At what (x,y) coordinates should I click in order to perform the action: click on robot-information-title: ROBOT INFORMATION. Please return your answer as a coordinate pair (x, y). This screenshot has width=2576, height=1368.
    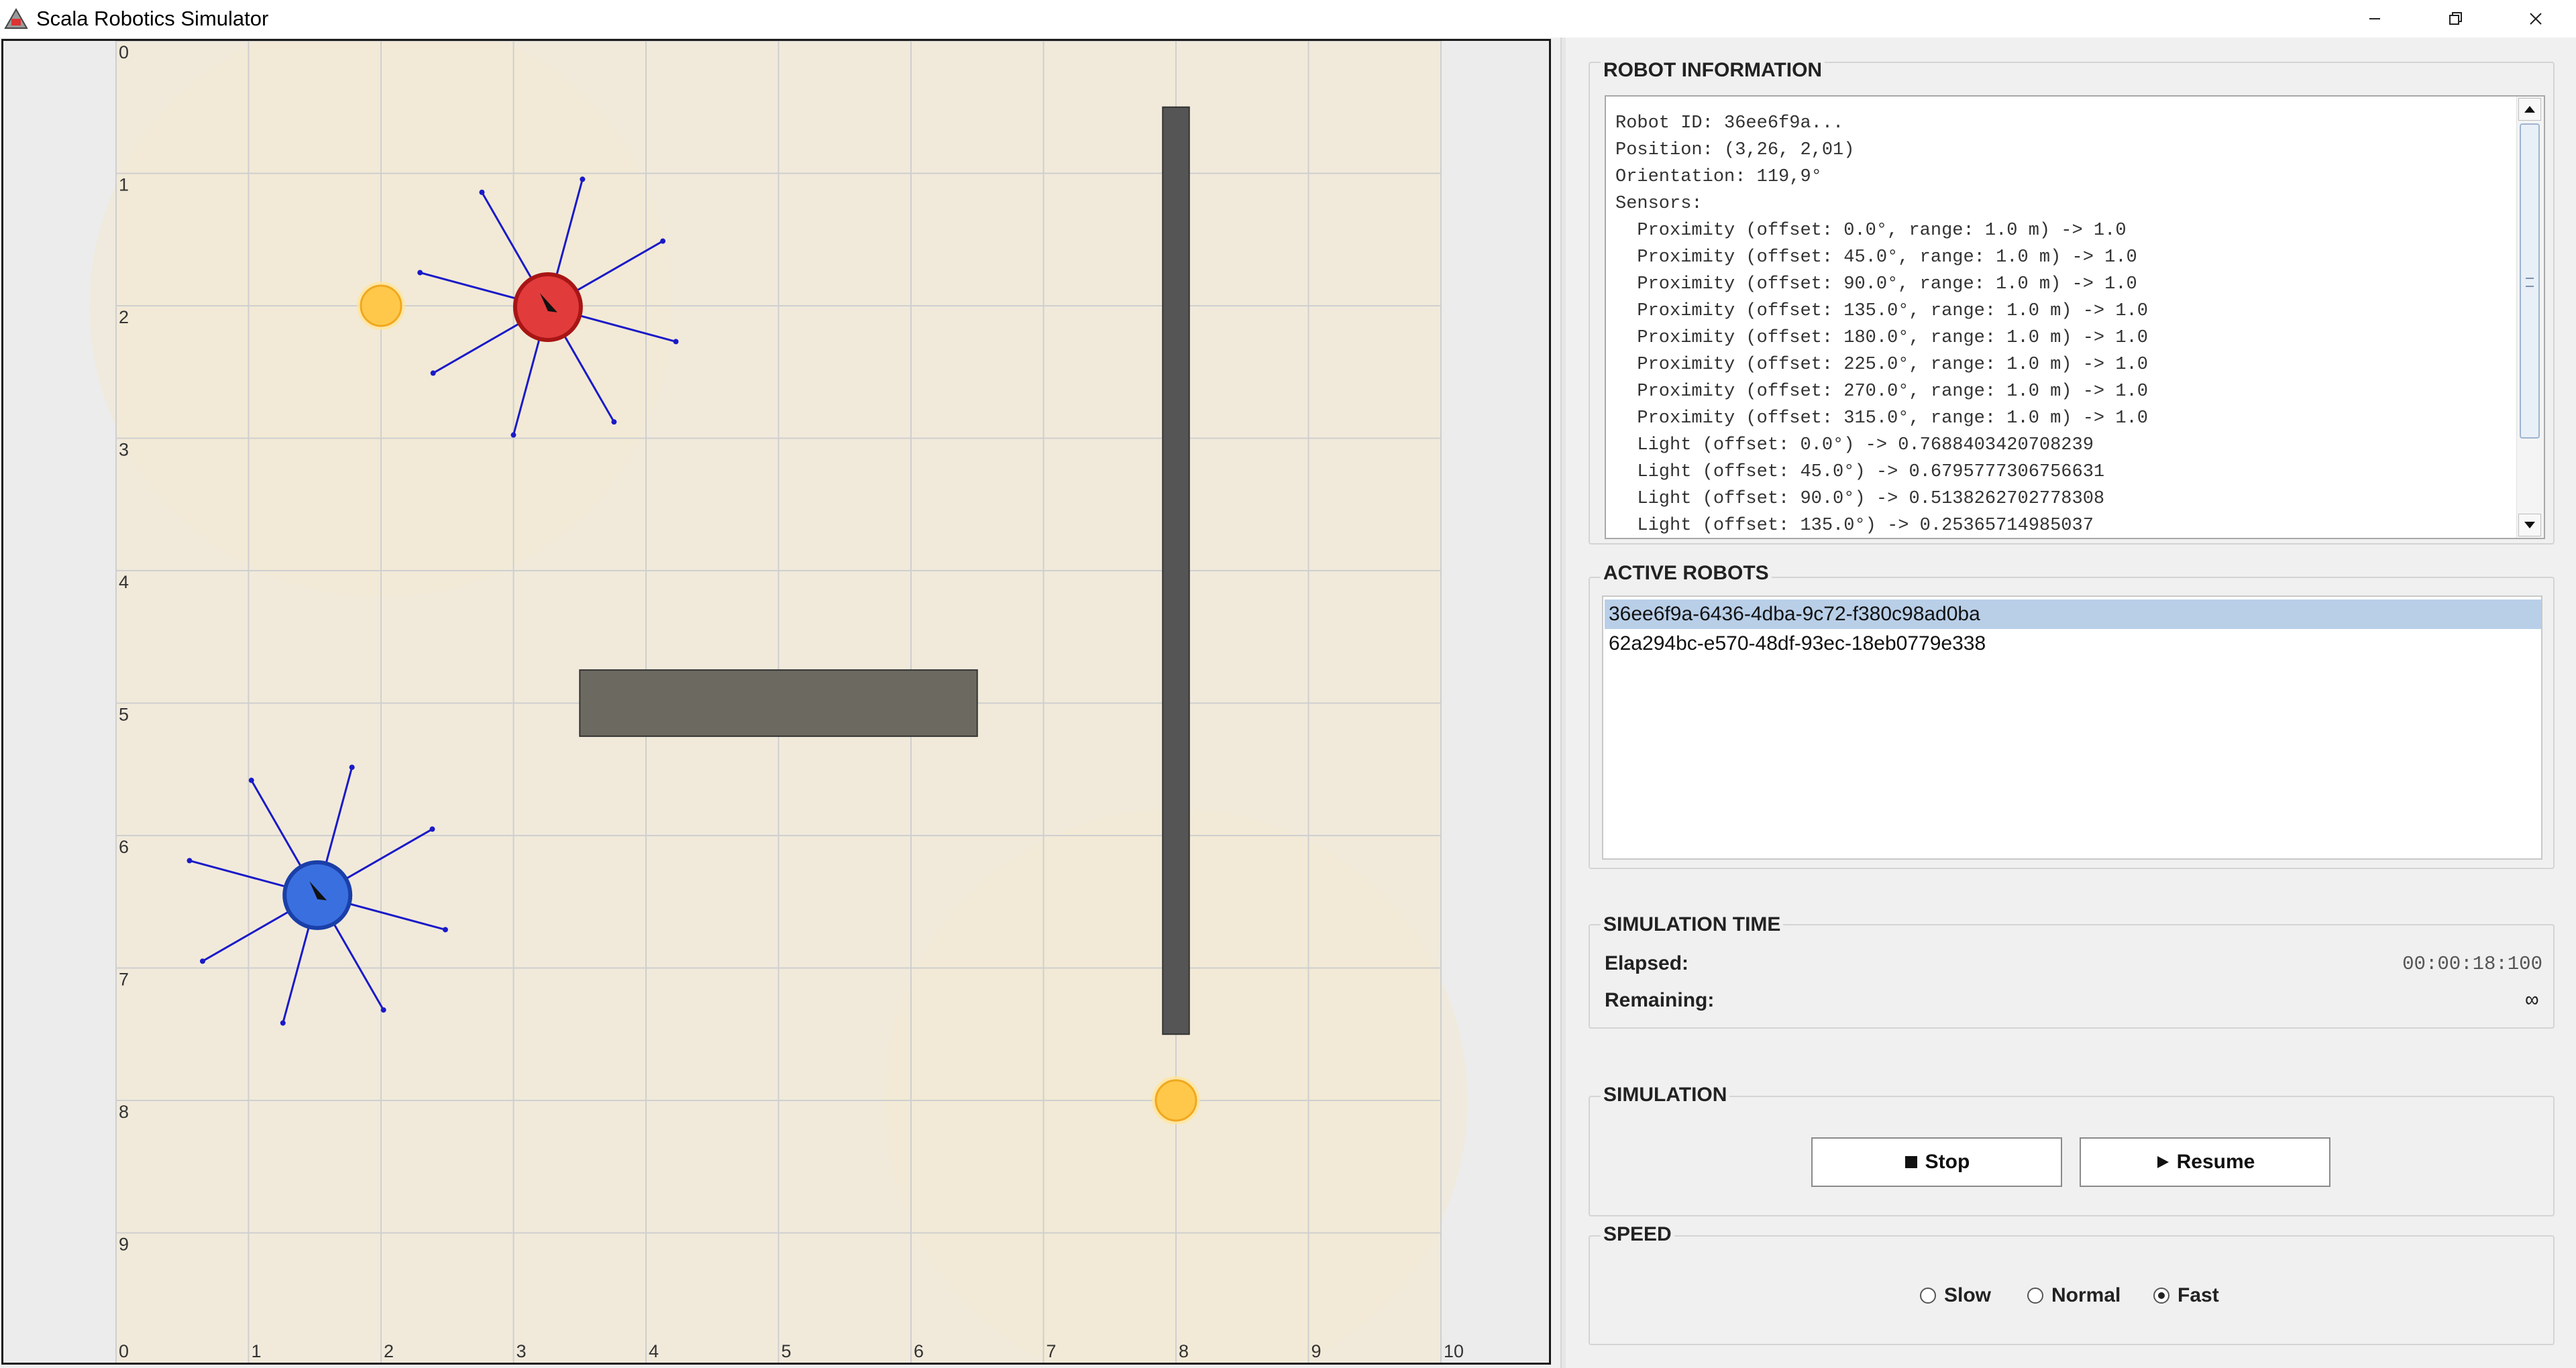
    Looking at the image, I should click on (1713, 70).